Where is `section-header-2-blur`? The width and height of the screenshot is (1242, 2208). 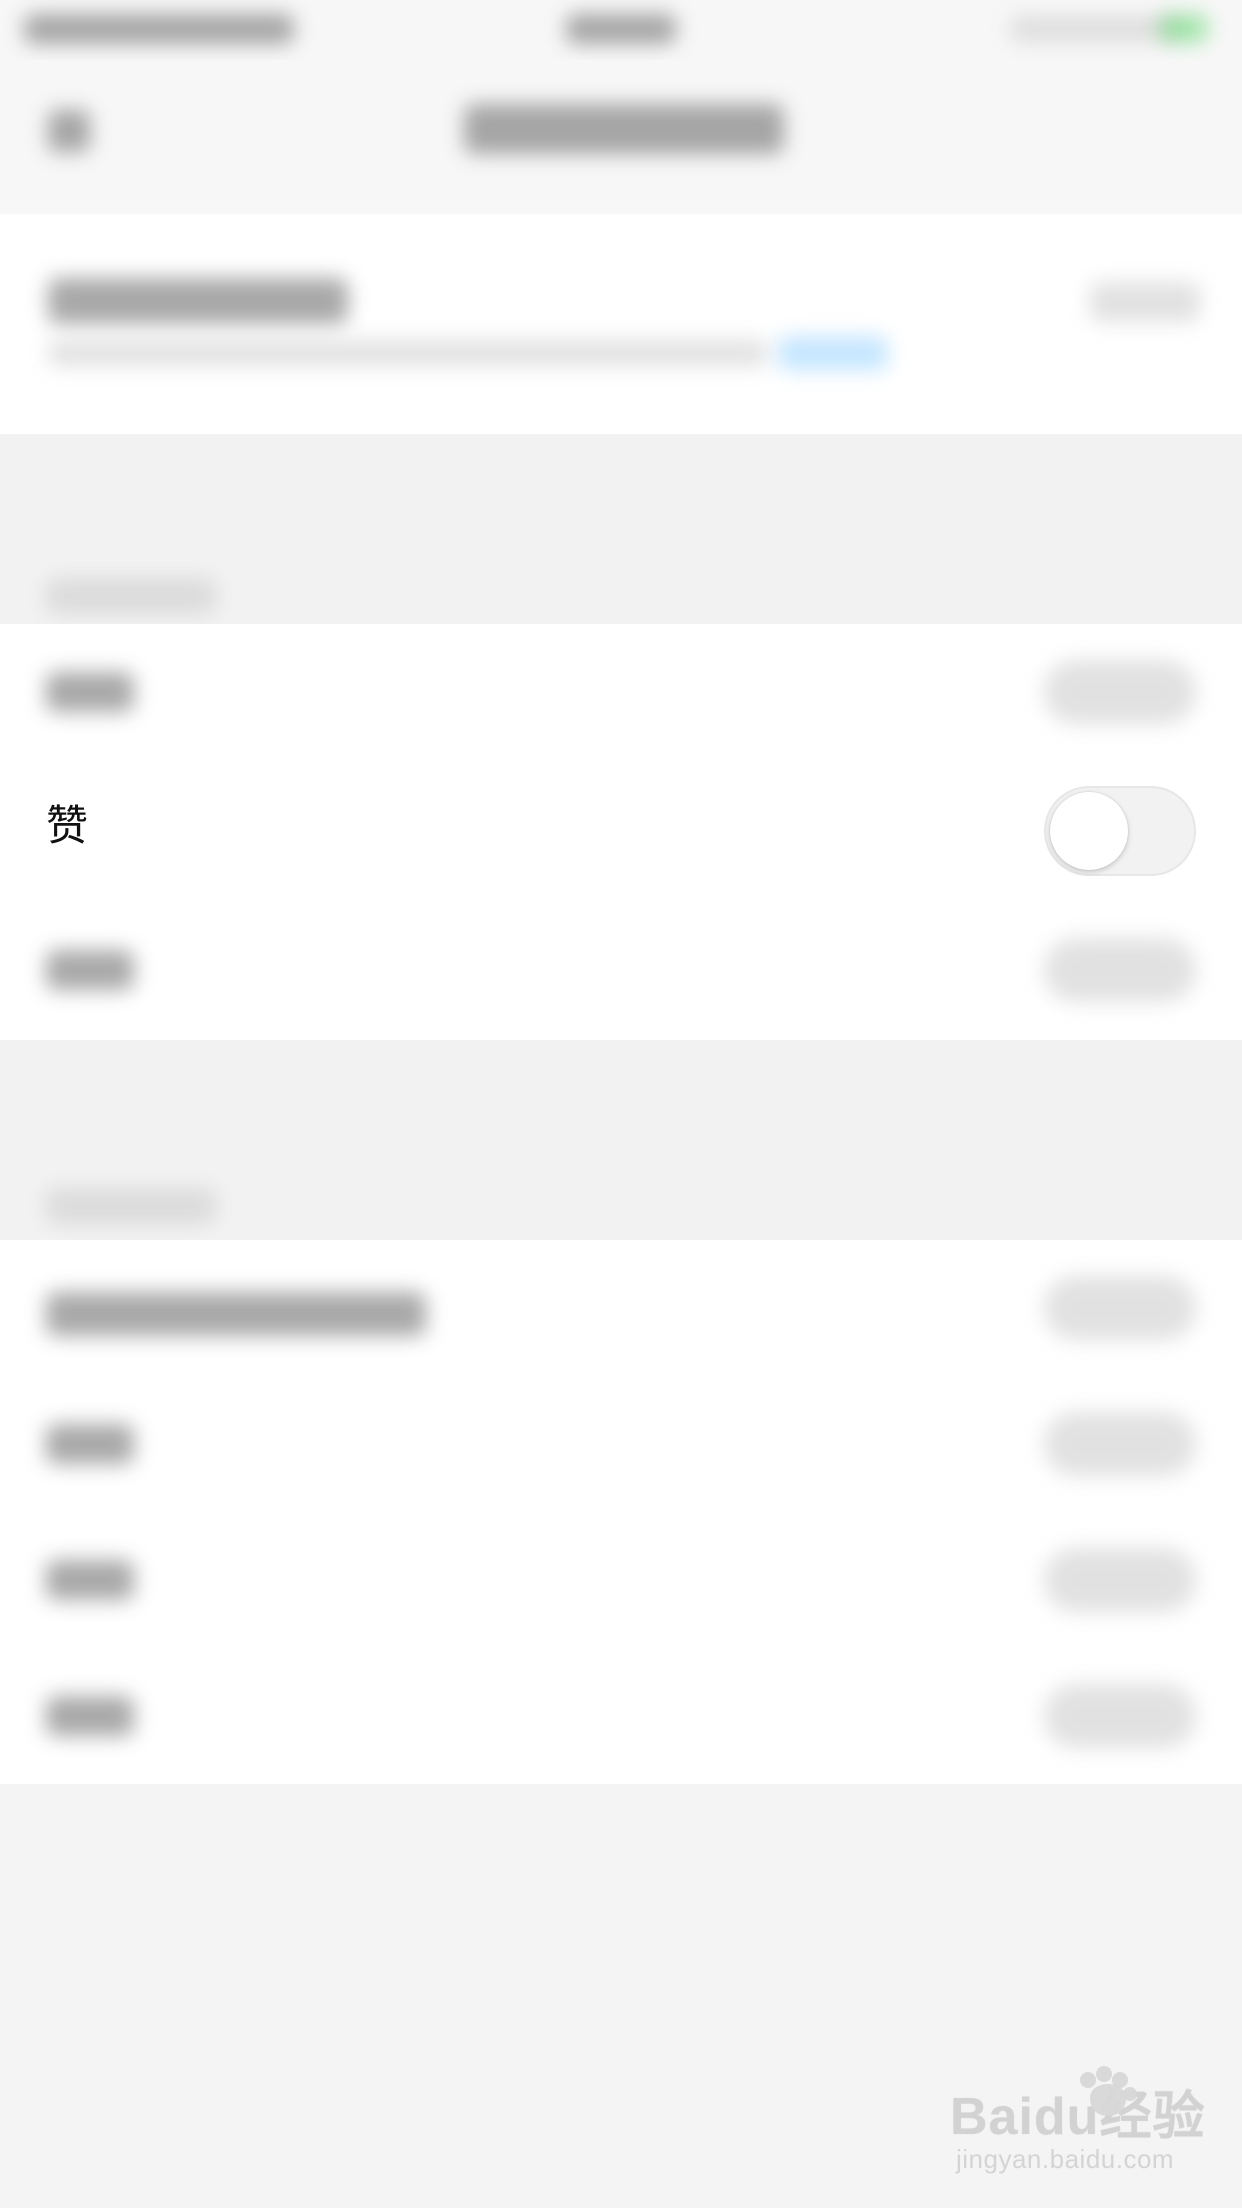 section-header-2-blur is located at coordinates (131, 1206).